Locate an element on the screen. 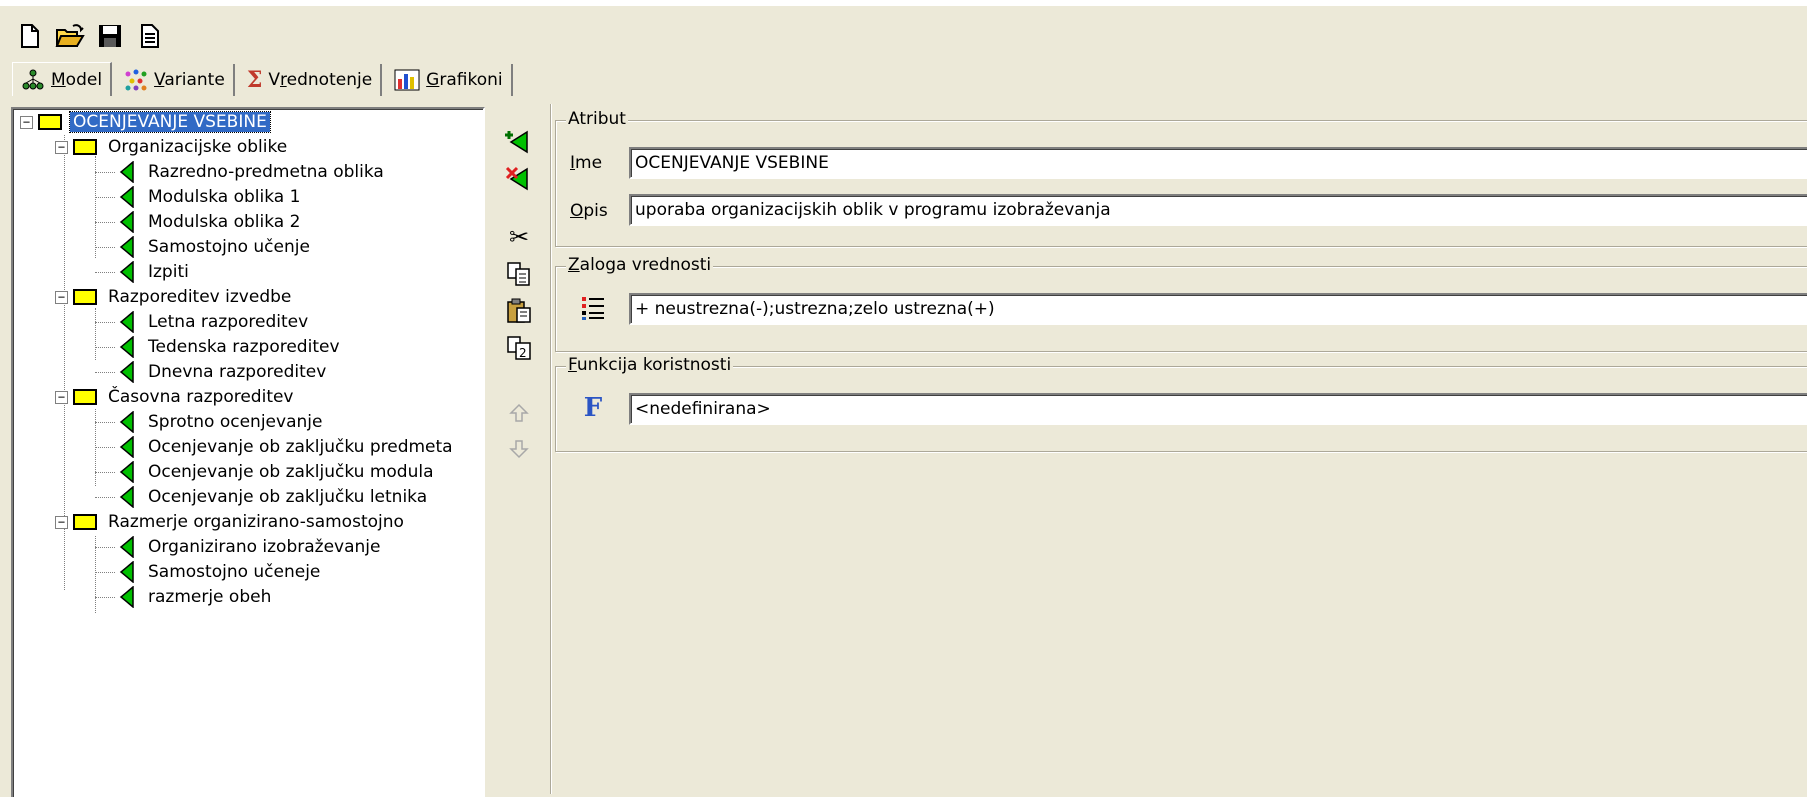 Image resolution: width=1807 pixels, height=797 pixels. tree-leaf: Sprotno ocenjevanje is located at coordinates (210, 422).